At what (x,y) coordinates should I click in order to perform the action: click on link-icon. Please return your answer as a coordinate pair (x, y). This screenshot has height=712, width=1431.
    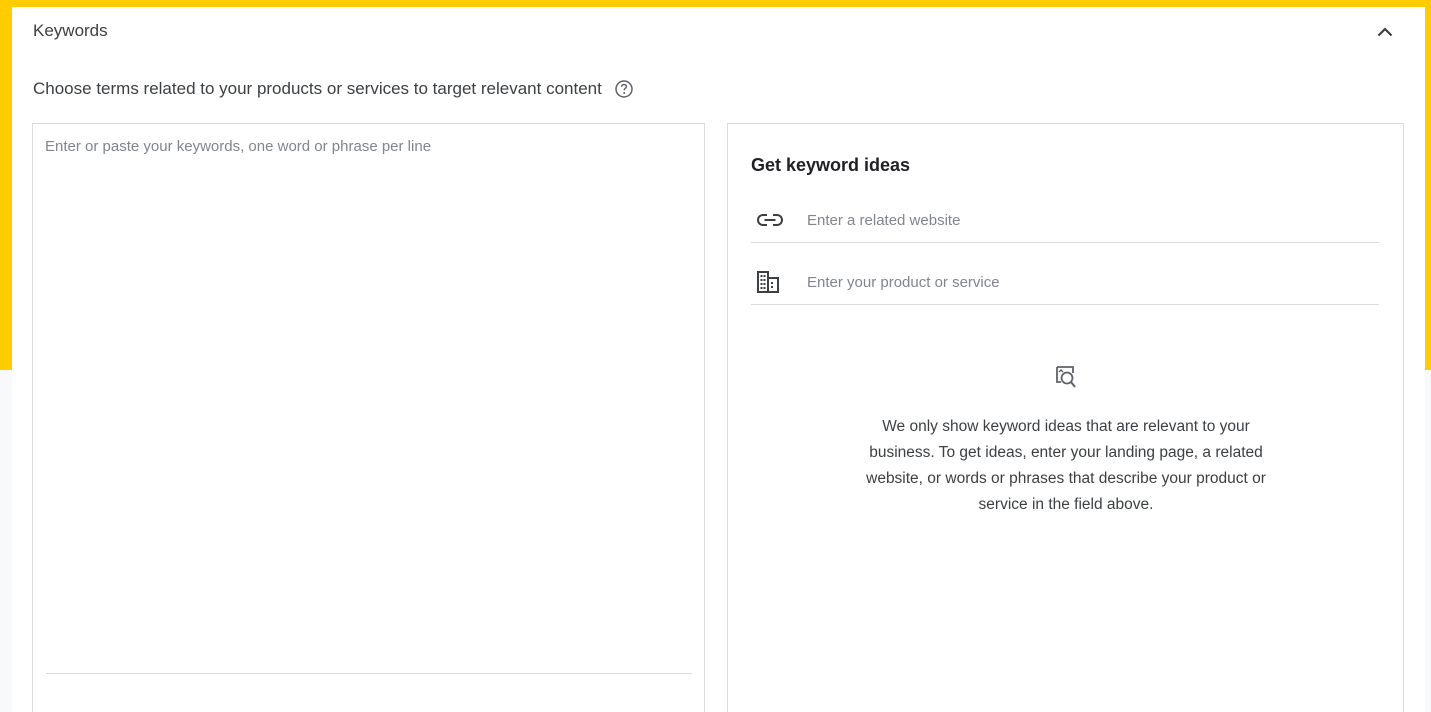
    Looking at the image, I should click on (772, 220).